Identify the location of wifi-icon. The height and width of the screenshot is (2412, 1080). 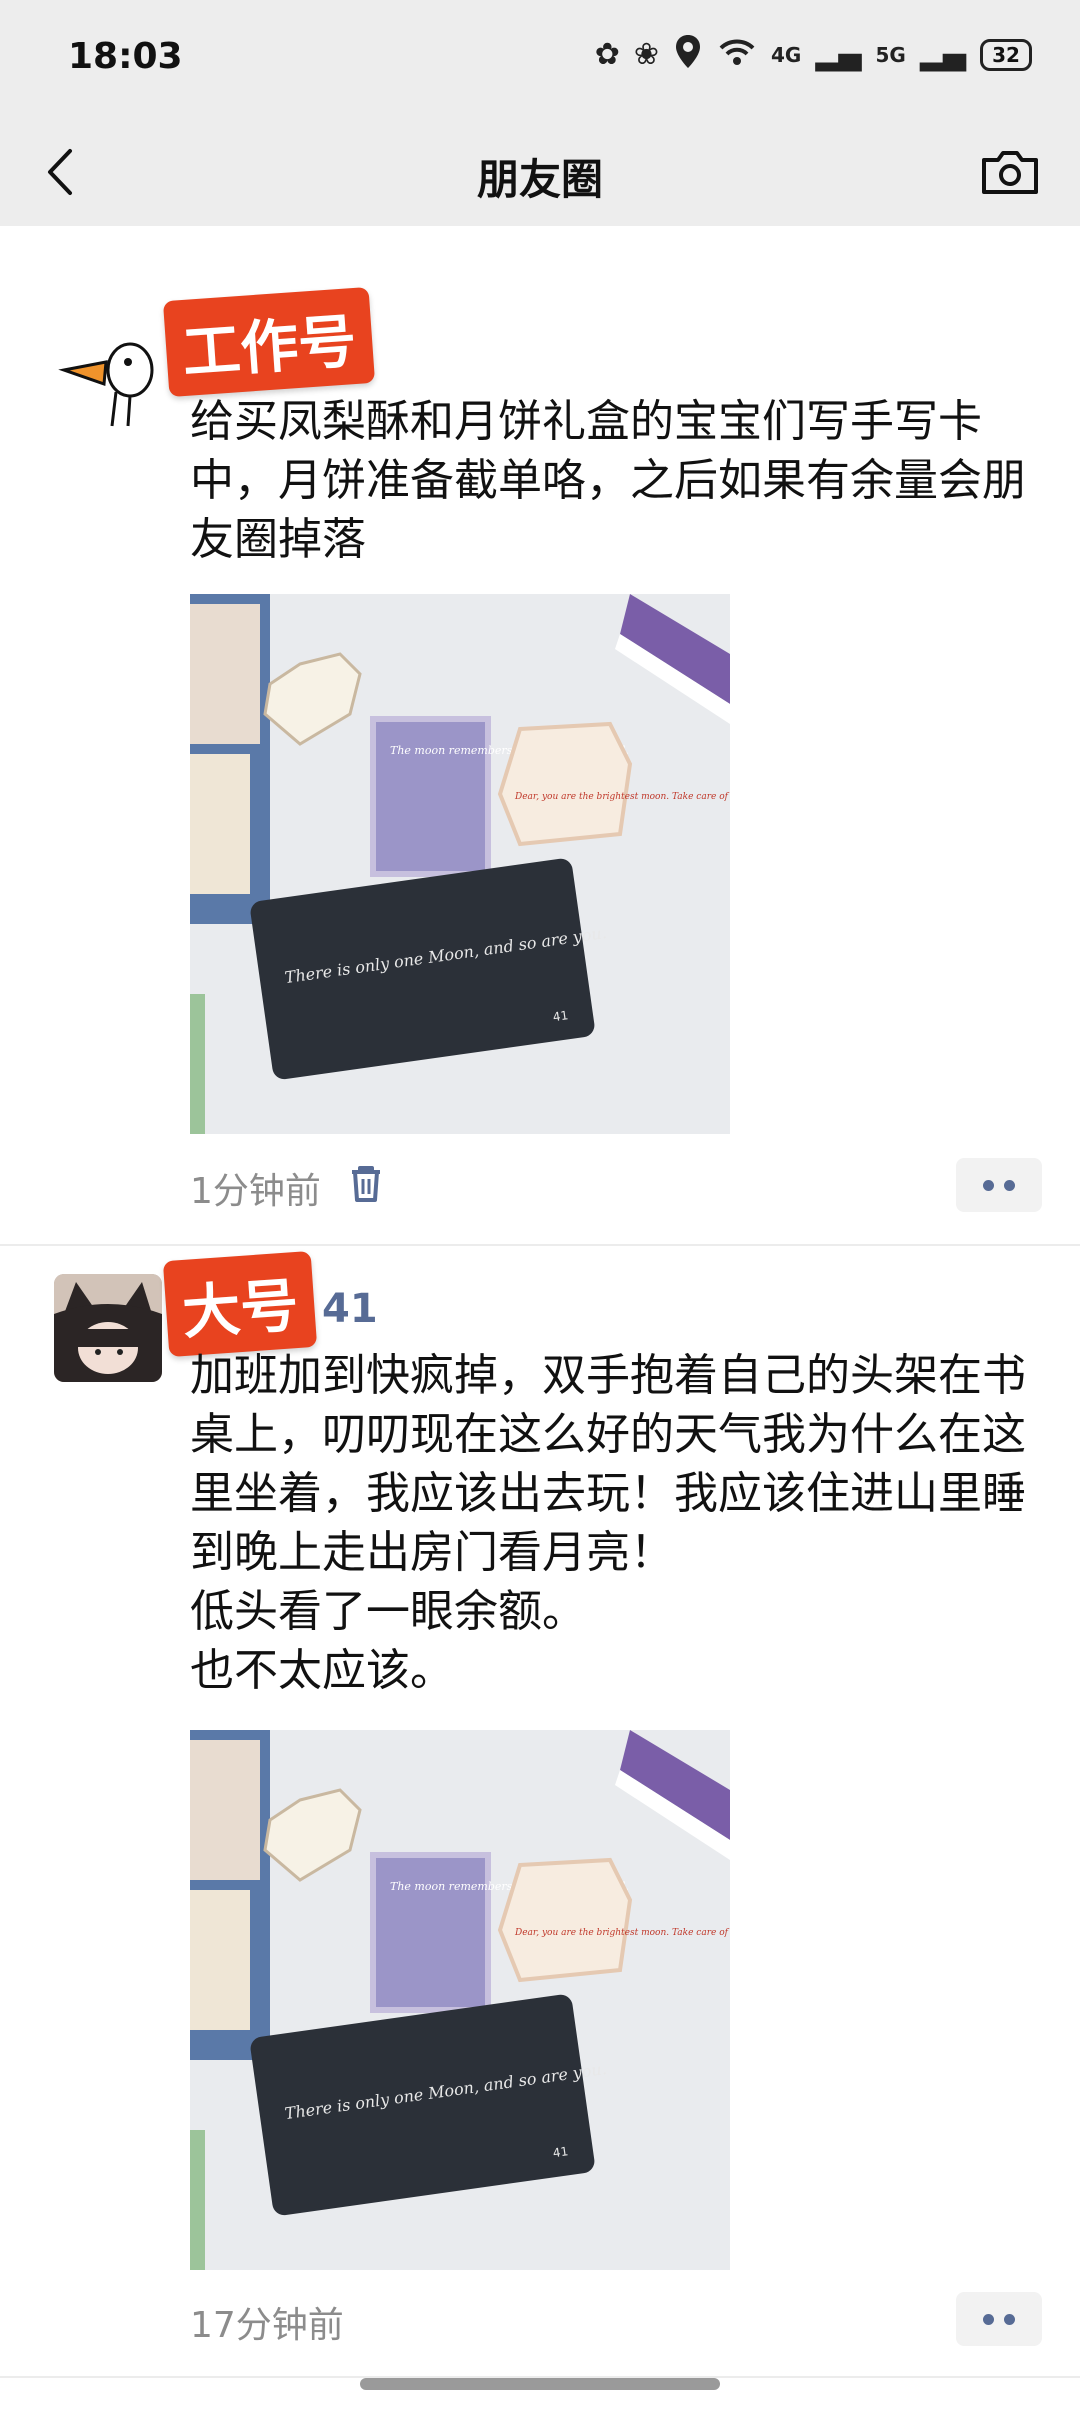
(737, 55).